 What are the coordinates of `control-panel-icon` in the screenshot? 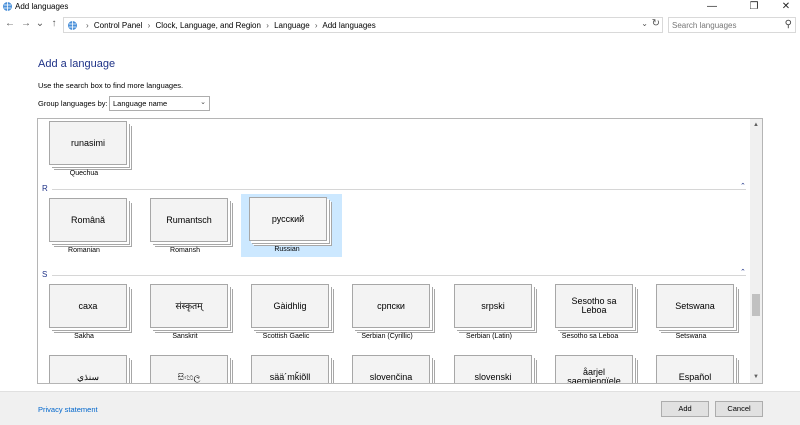 It's located at (72, 25).